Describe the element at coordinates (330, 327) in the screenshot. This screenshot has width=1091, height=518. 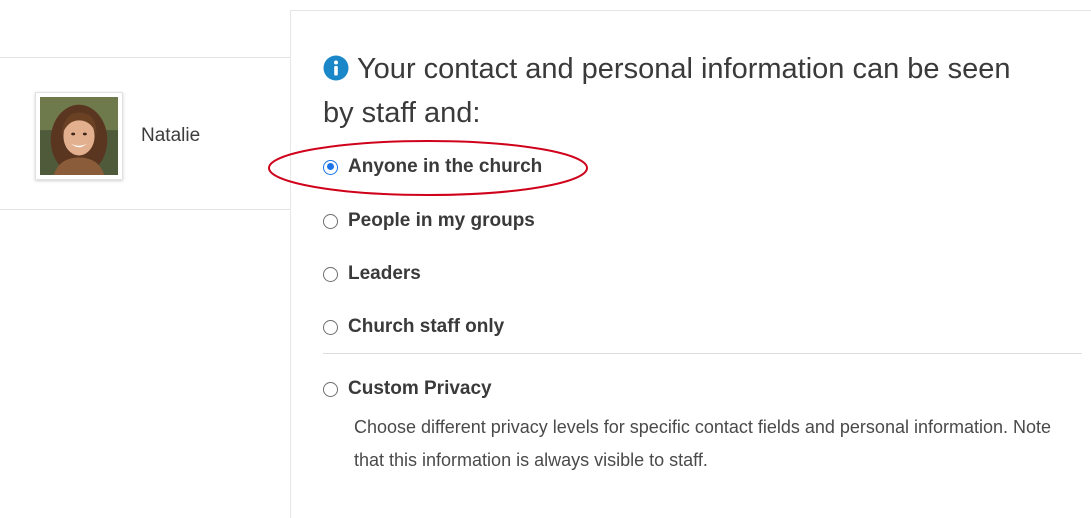
I see `radio-church-staff-only` at that location.